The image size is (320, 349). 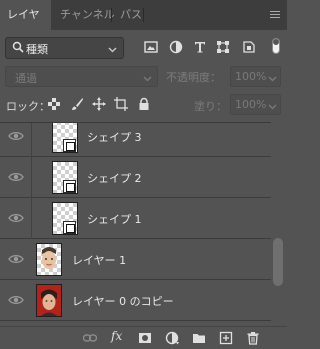 What do you see at coordinates (64, 48) in the screenshot?
I see `filter-kind-select: 種類` at bounding box center [64, 48].